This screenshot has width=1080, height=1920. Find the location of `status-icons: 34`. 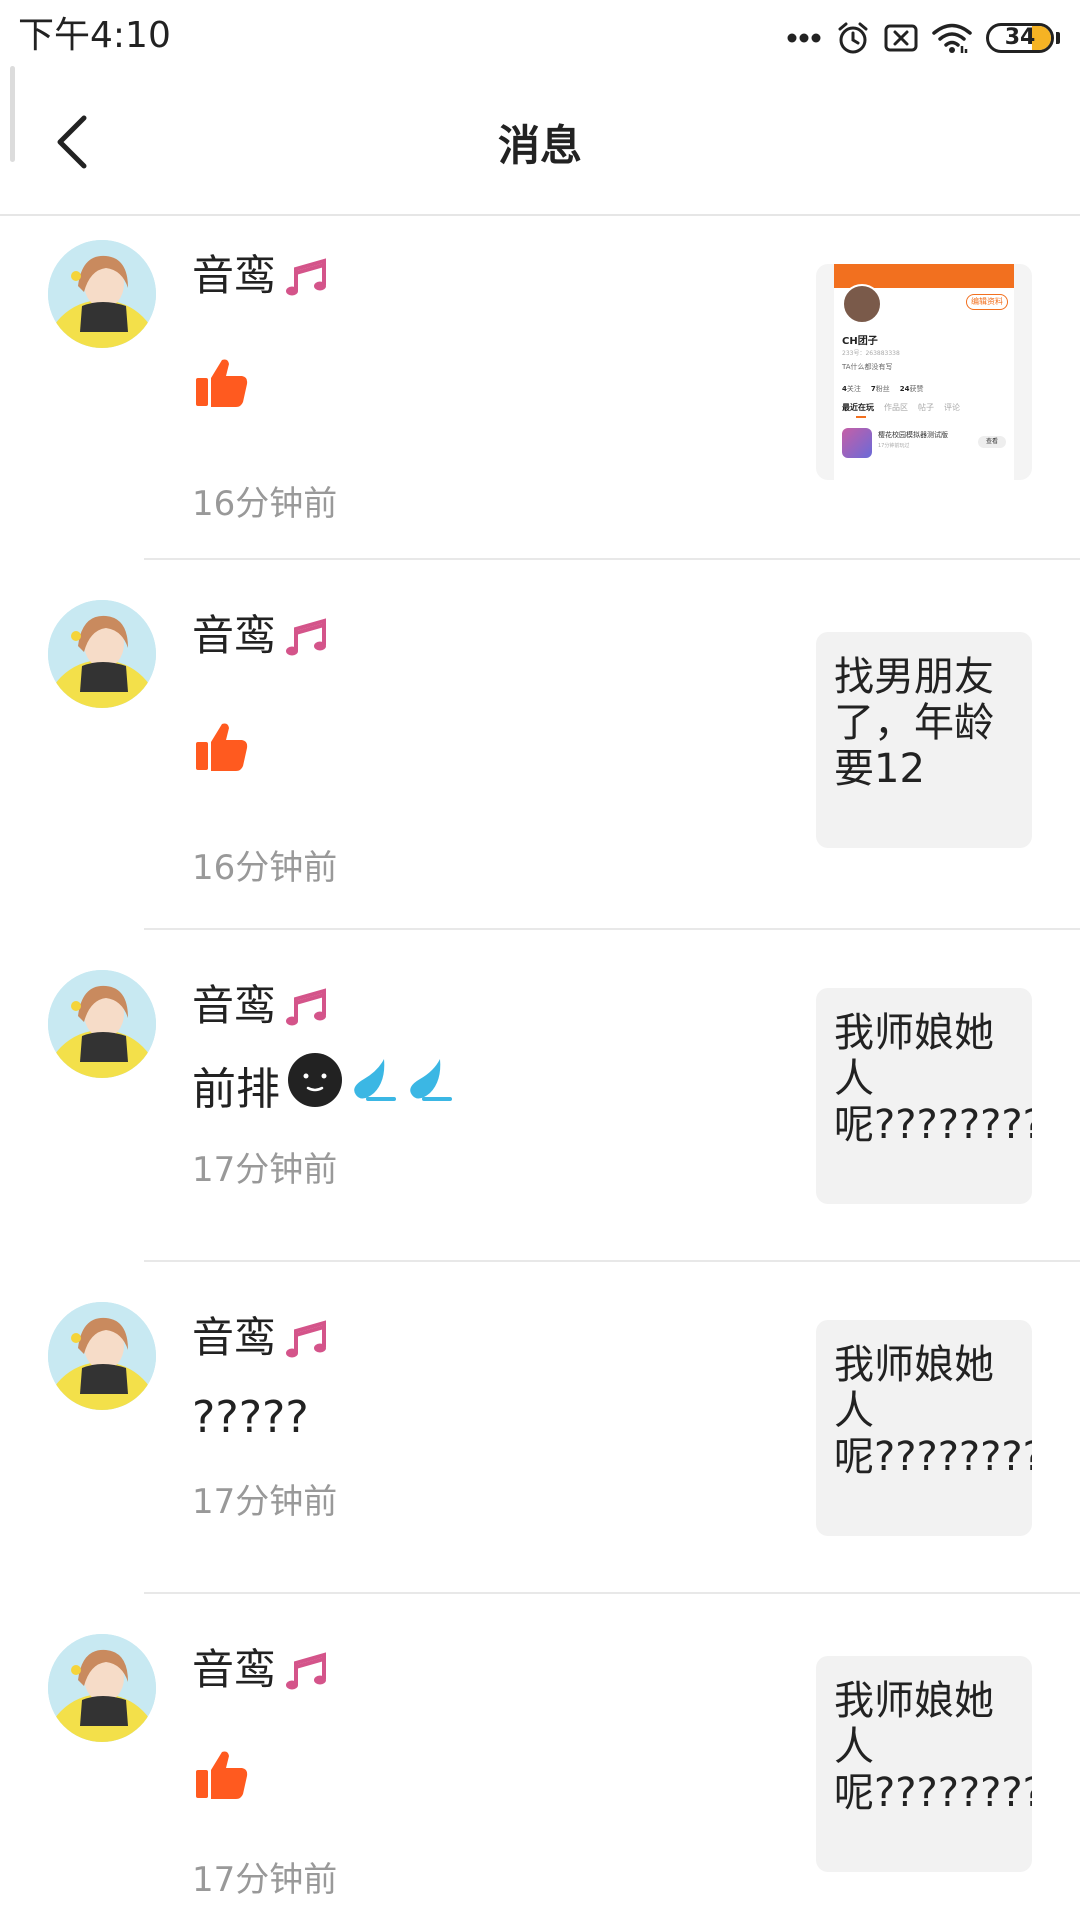

status-icons: 34 is located at coordinates (923, 38).